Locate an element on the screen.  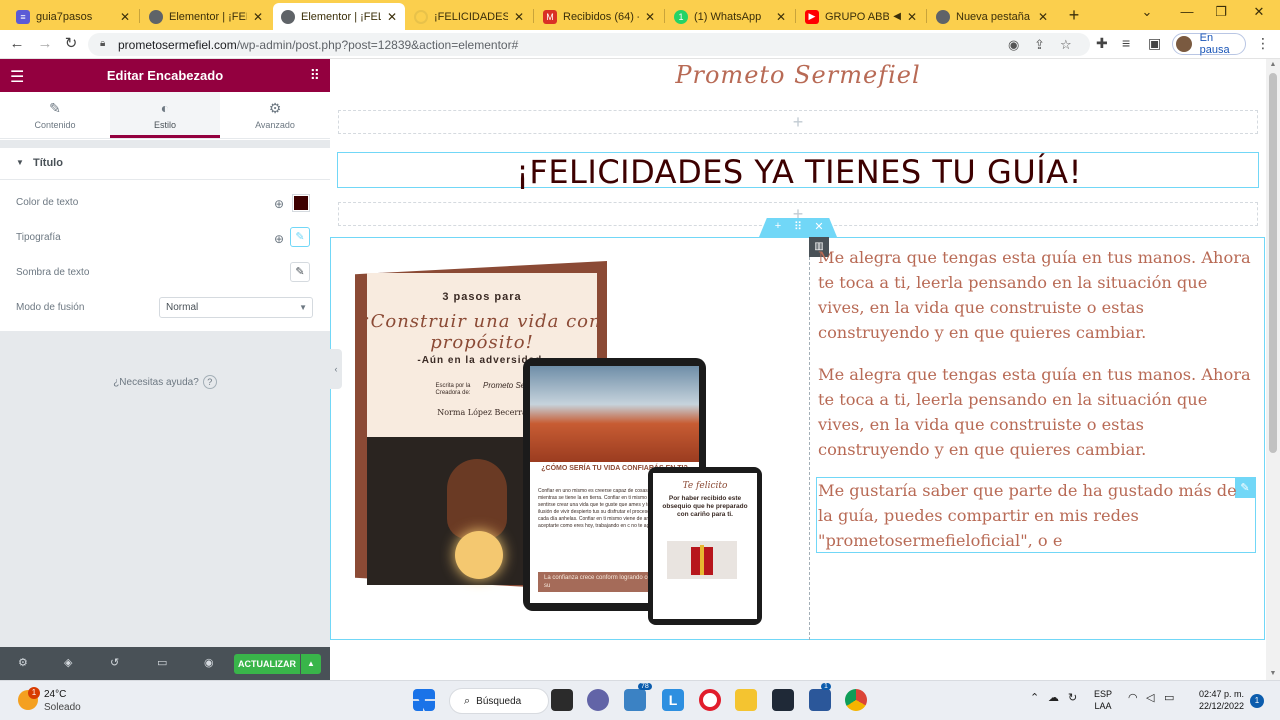
site-logo: Prometo Sermefiel is located at coordinates (798, 75).